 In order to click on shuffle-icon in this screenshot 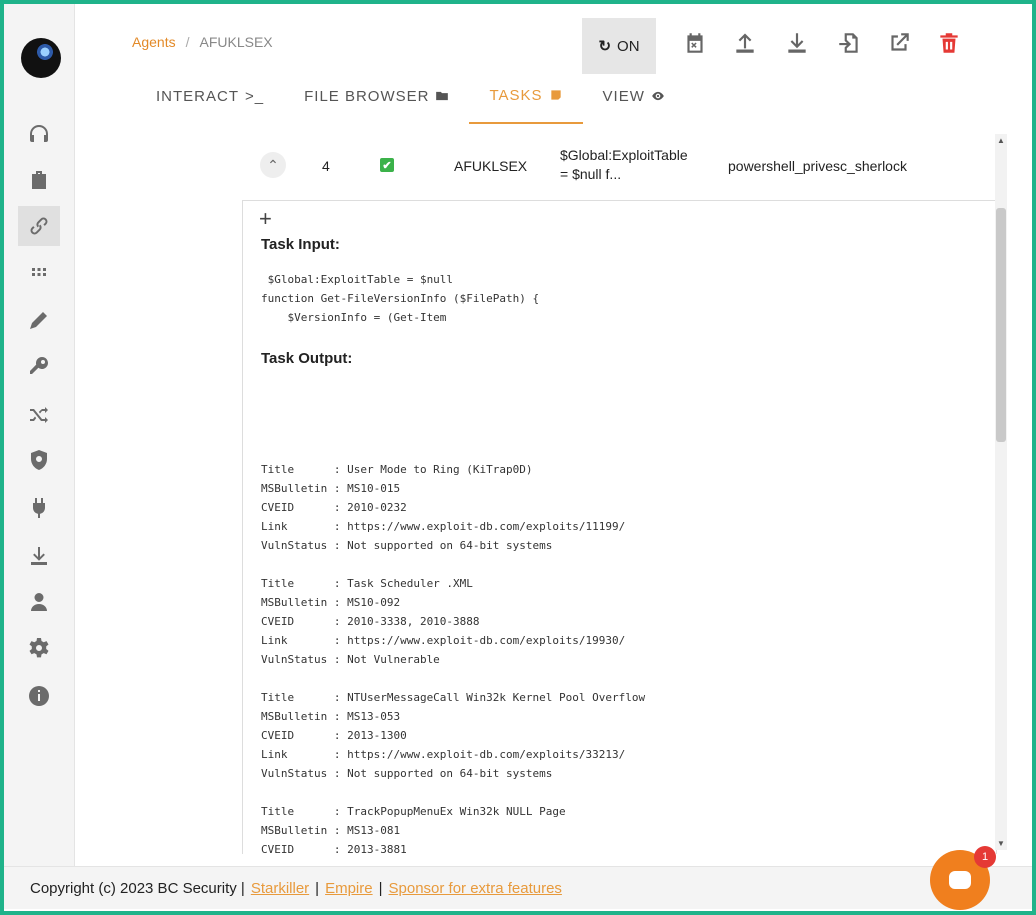, I will do `click(39, 414)`.